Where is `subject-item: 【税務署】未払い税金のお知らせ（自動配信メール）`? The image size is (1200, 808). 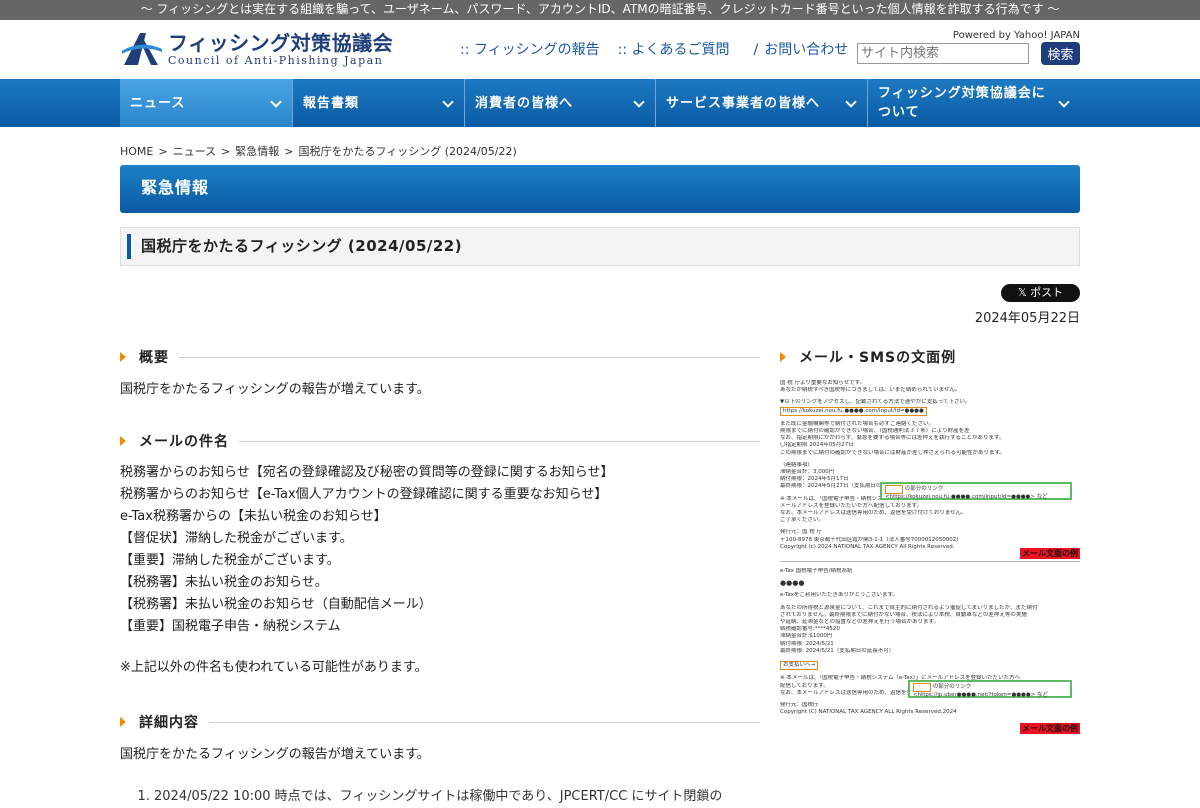 subject-item: 【税務署】未払い税金のお知らせ（自動配信メール） is located at coordinates (276, 604).